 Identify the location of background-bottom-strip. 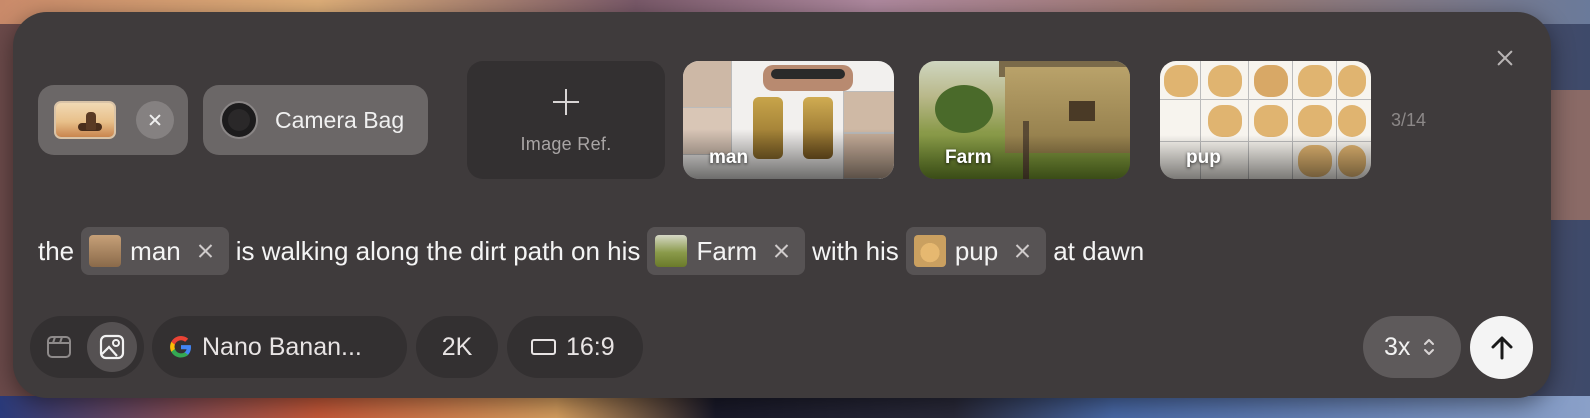
(795, 407).